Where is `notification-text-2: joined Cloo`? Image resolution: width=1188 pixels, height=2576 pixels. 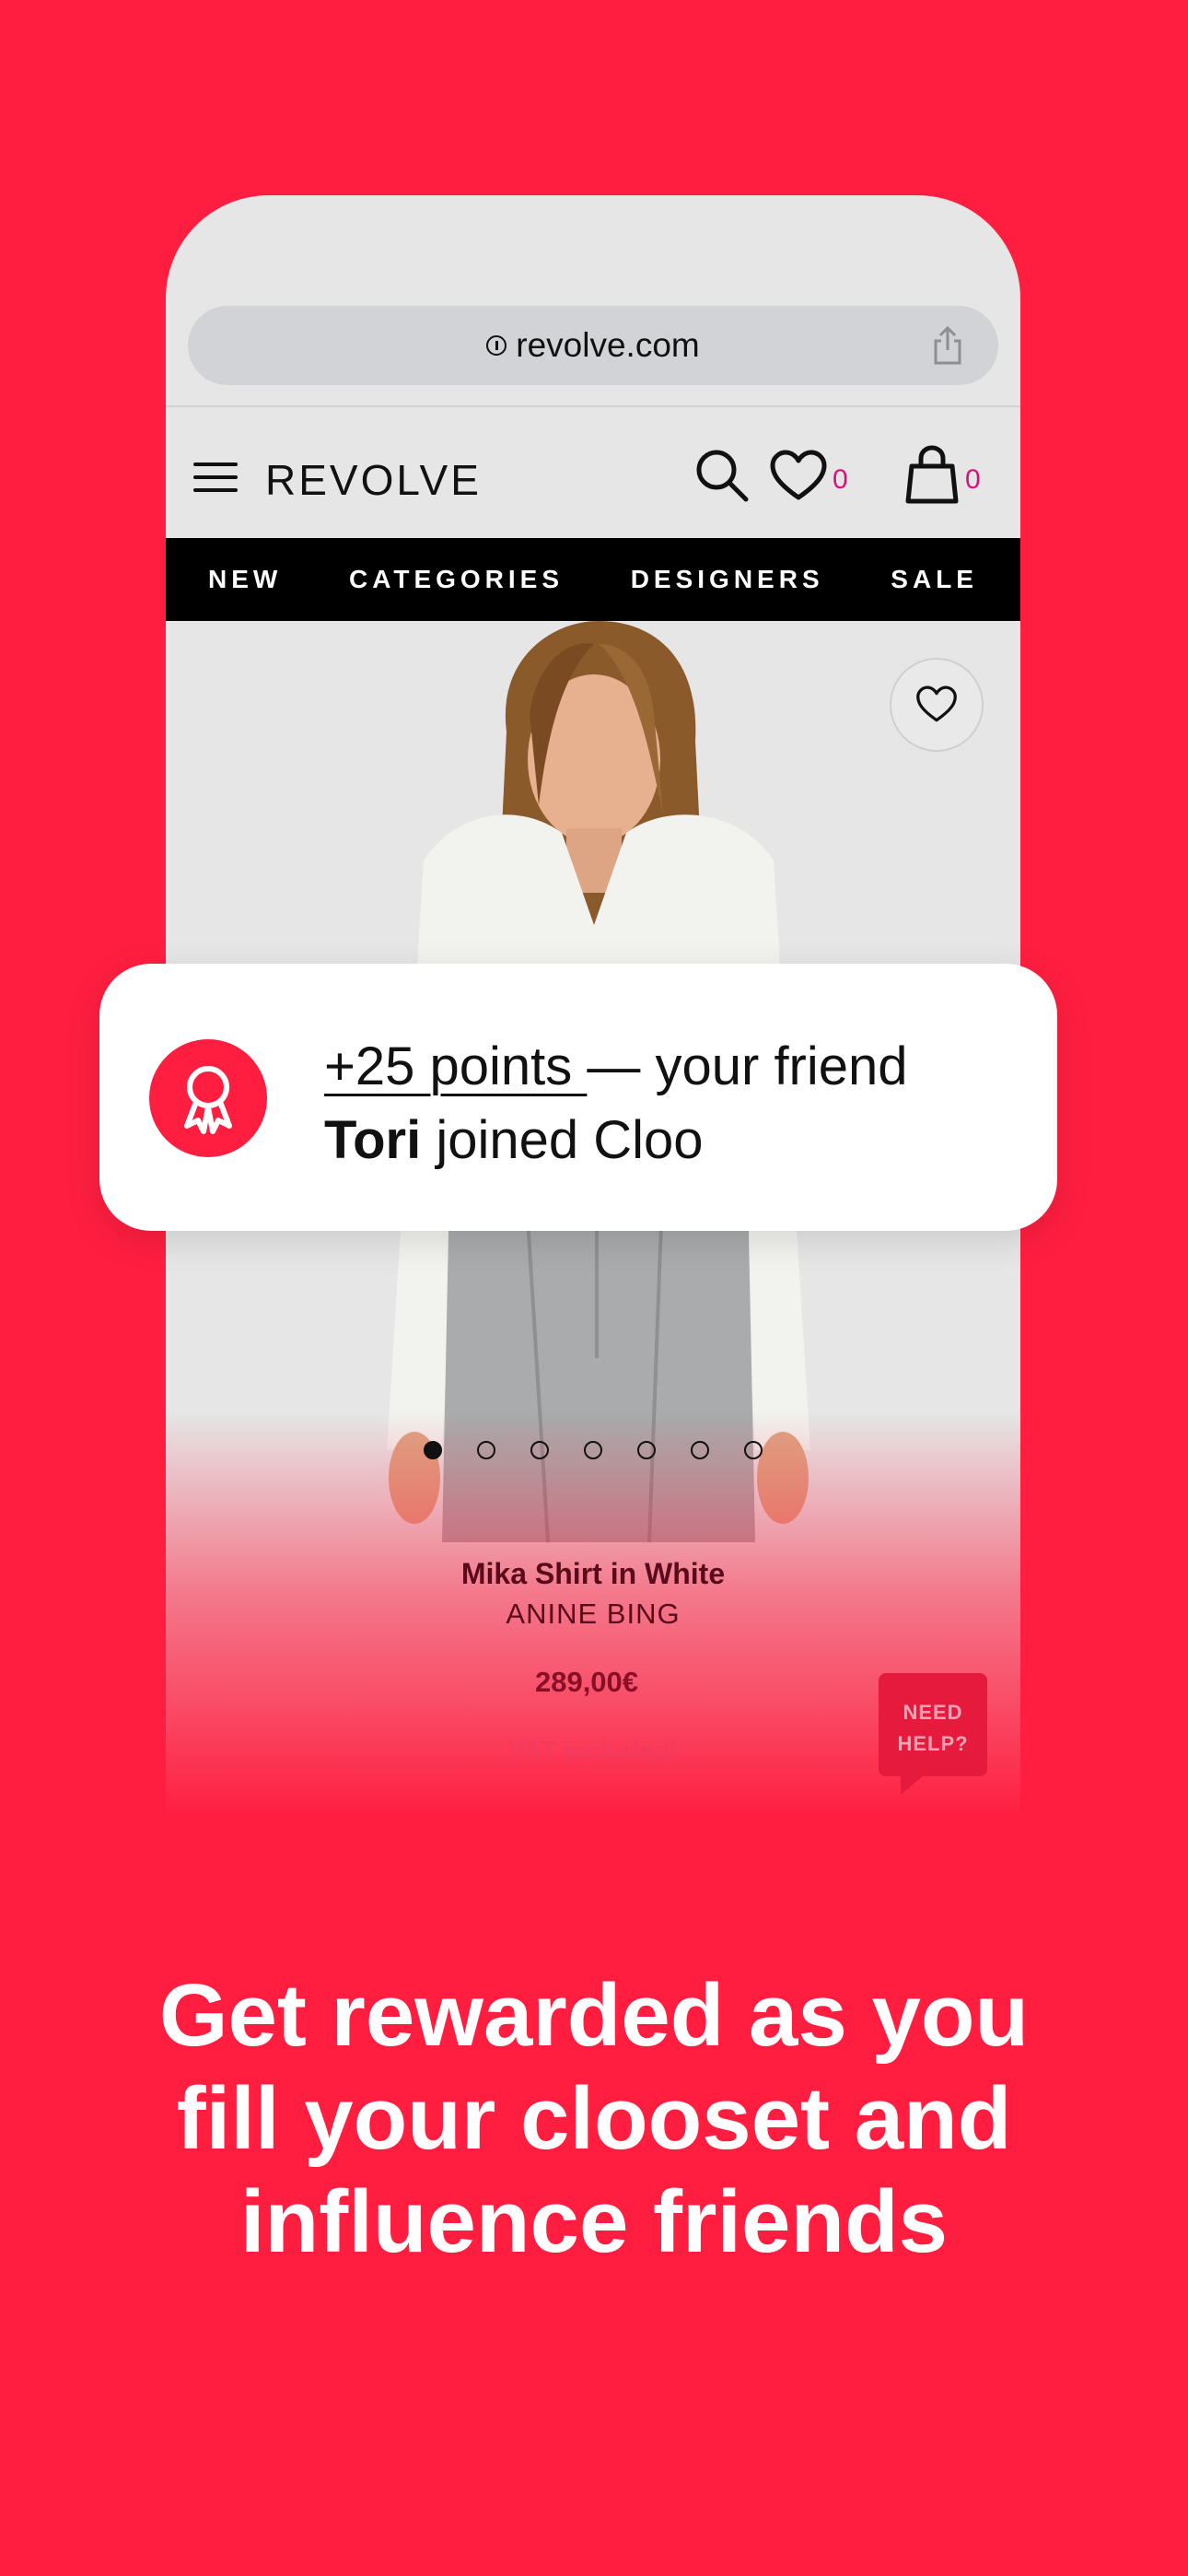 notification-text-2: joined Cloo is located at coordinates (562, 1140).